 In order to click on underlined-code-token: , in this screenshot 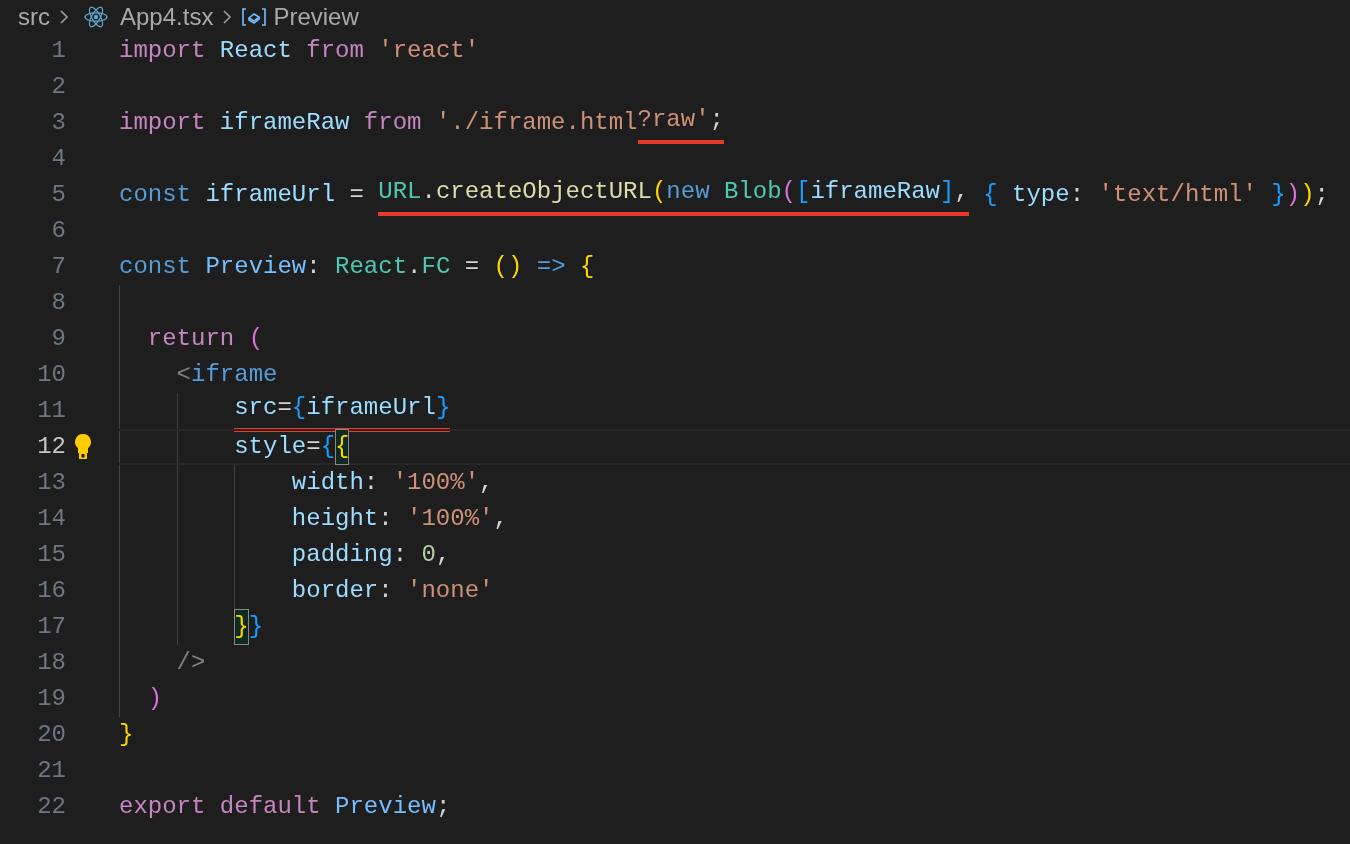, I will do `click(961, 195)`.